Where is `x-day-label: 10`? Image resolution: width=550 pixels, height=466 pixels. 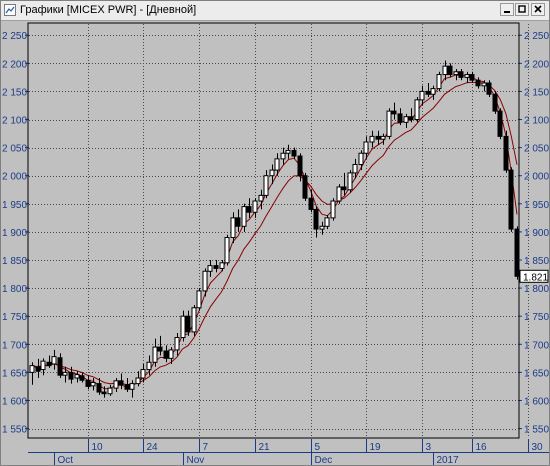 x-day-label: 10 is located at coordinates (98, 447).